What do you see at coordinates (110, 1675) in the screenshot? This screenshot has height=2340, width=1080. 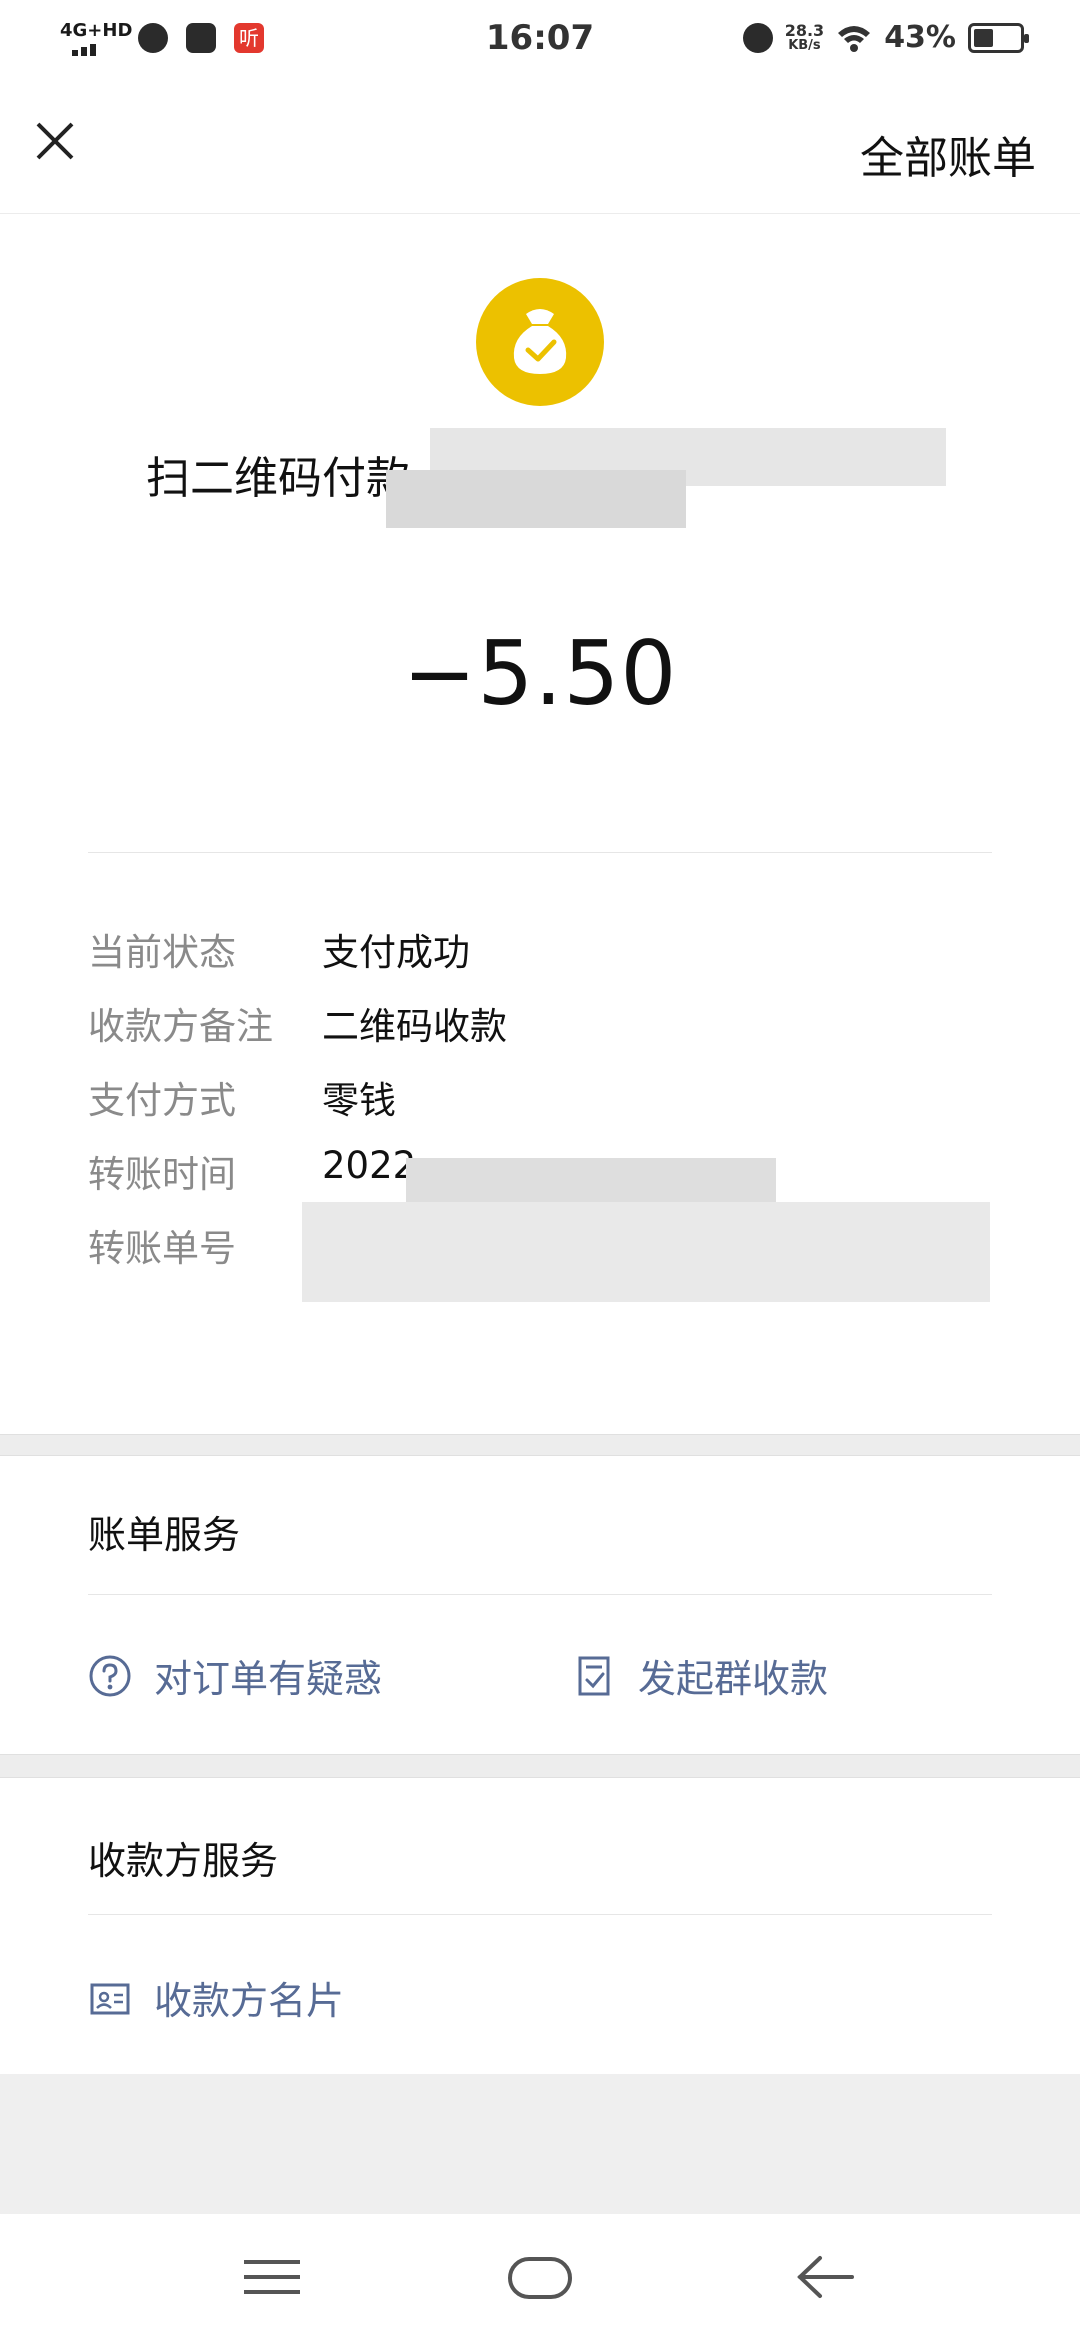 I see `question-circle-icon` at bounding box center [110, 1675].